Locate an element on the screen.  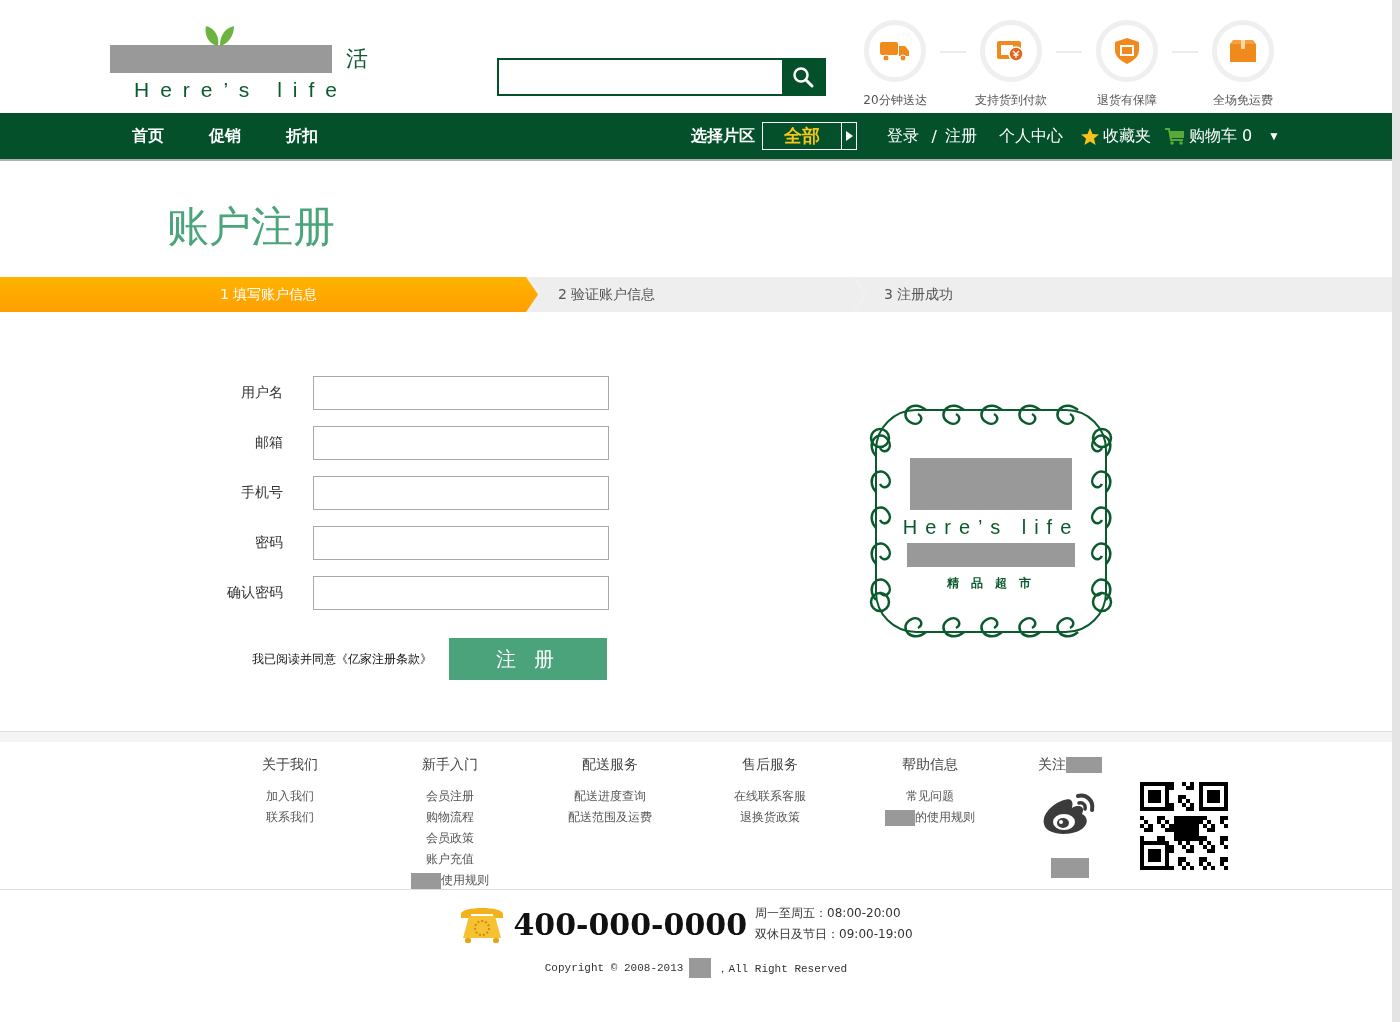
cart-link: 购物车 0 is located at coordinates (1208, 136).